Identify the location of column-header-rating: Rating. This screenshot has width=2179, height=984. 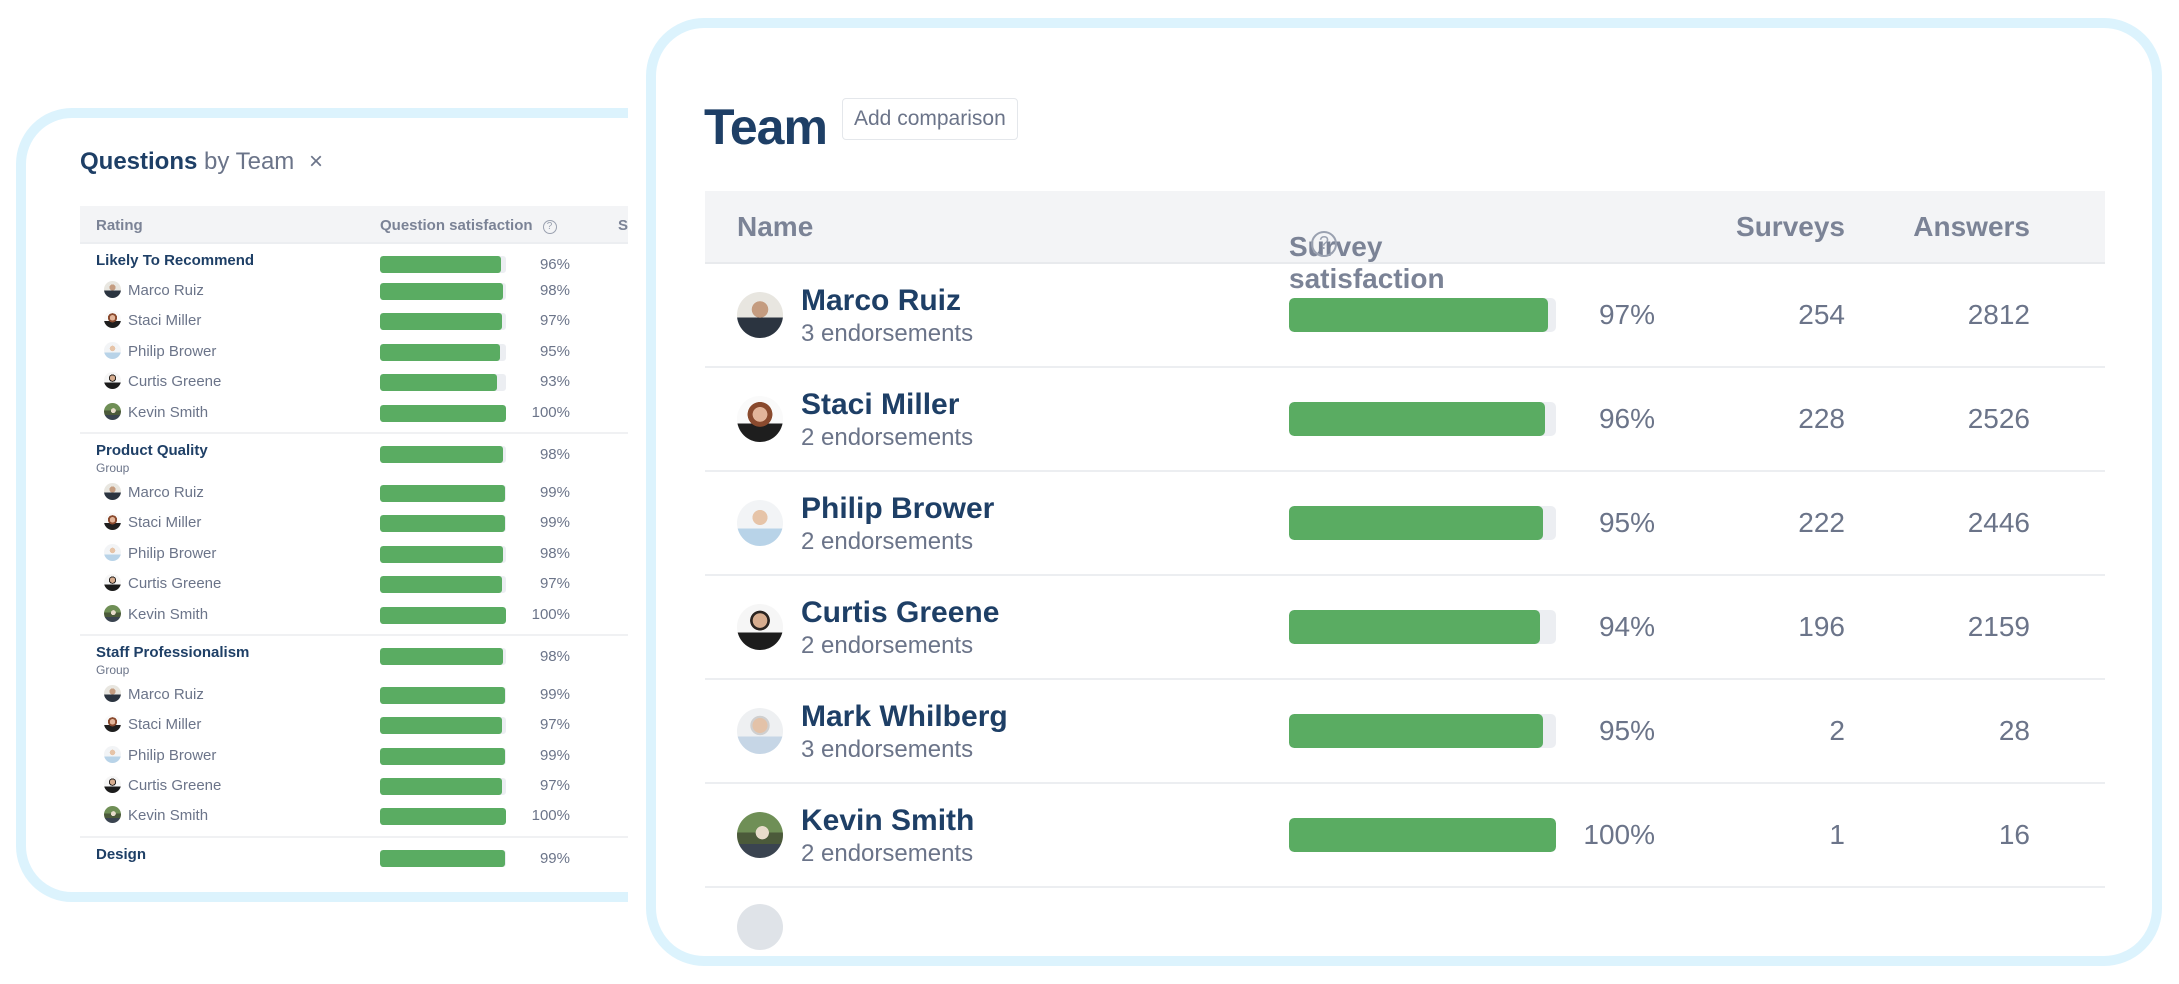
(119, 225).